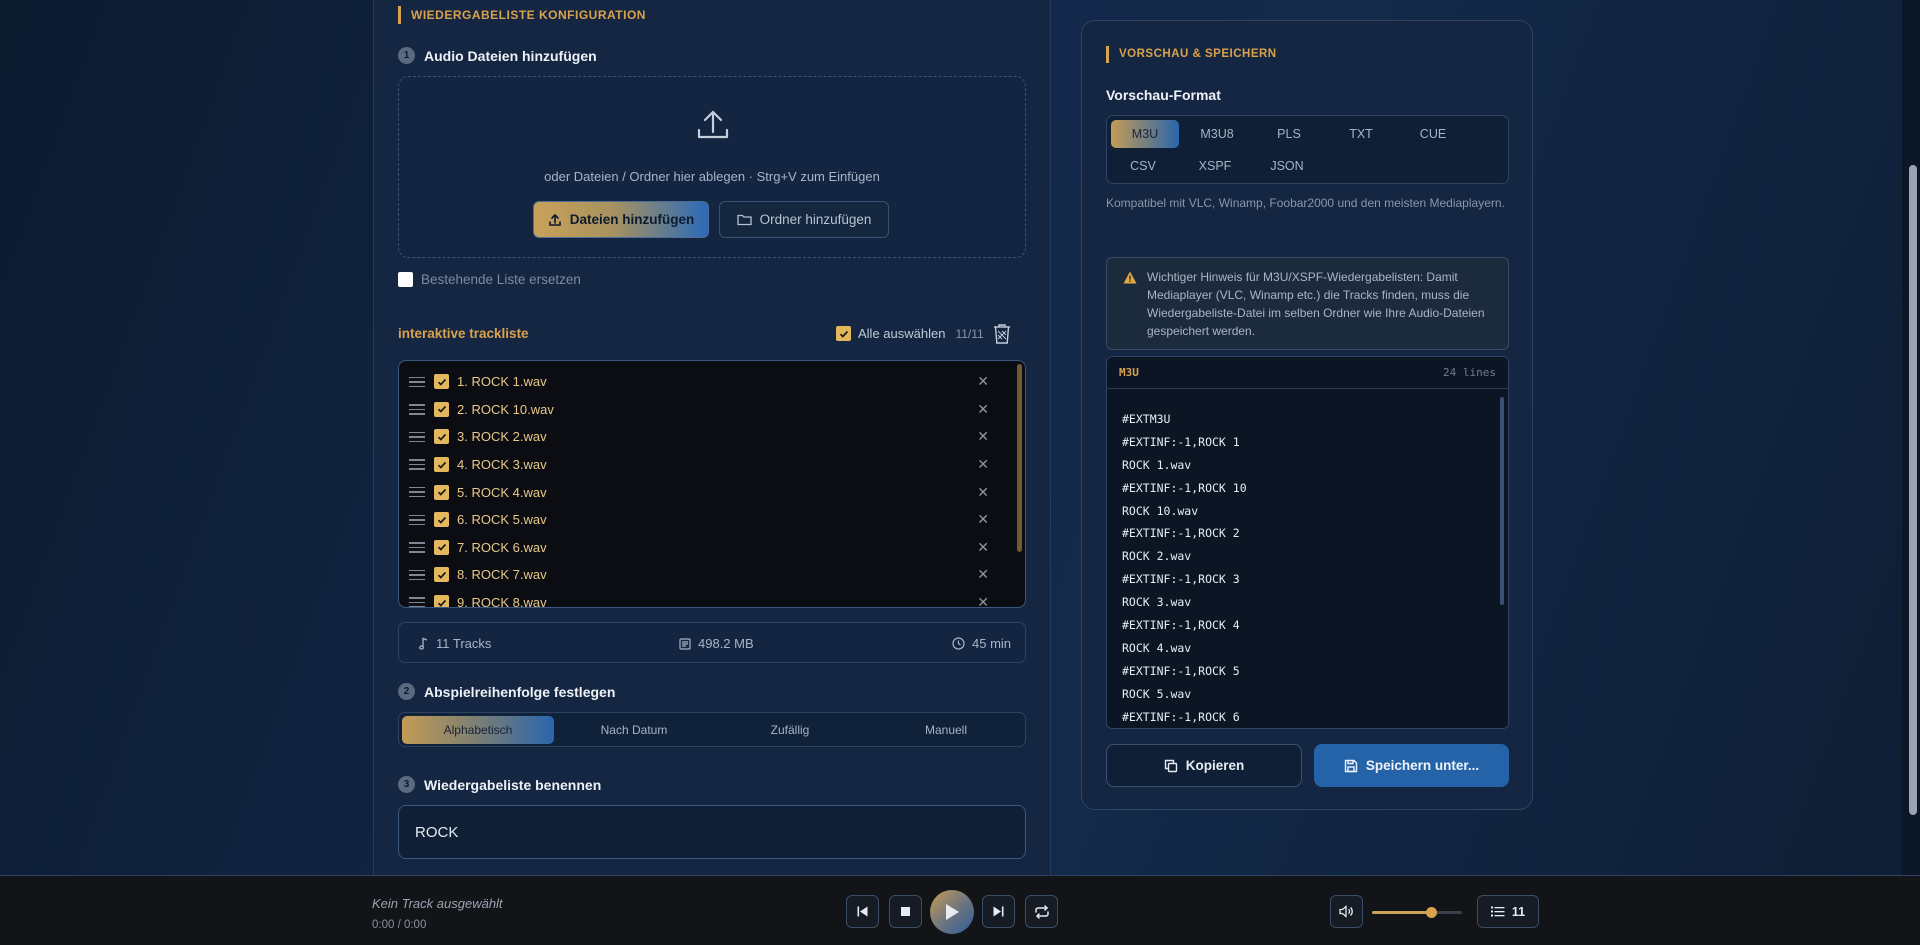 The height and width of the screenshot is (945, 1920). What do you see at coordinates (1217, 134) in the screenshot?
I see `format-m3u8: M3U8` at bounding box center [1217, 134].